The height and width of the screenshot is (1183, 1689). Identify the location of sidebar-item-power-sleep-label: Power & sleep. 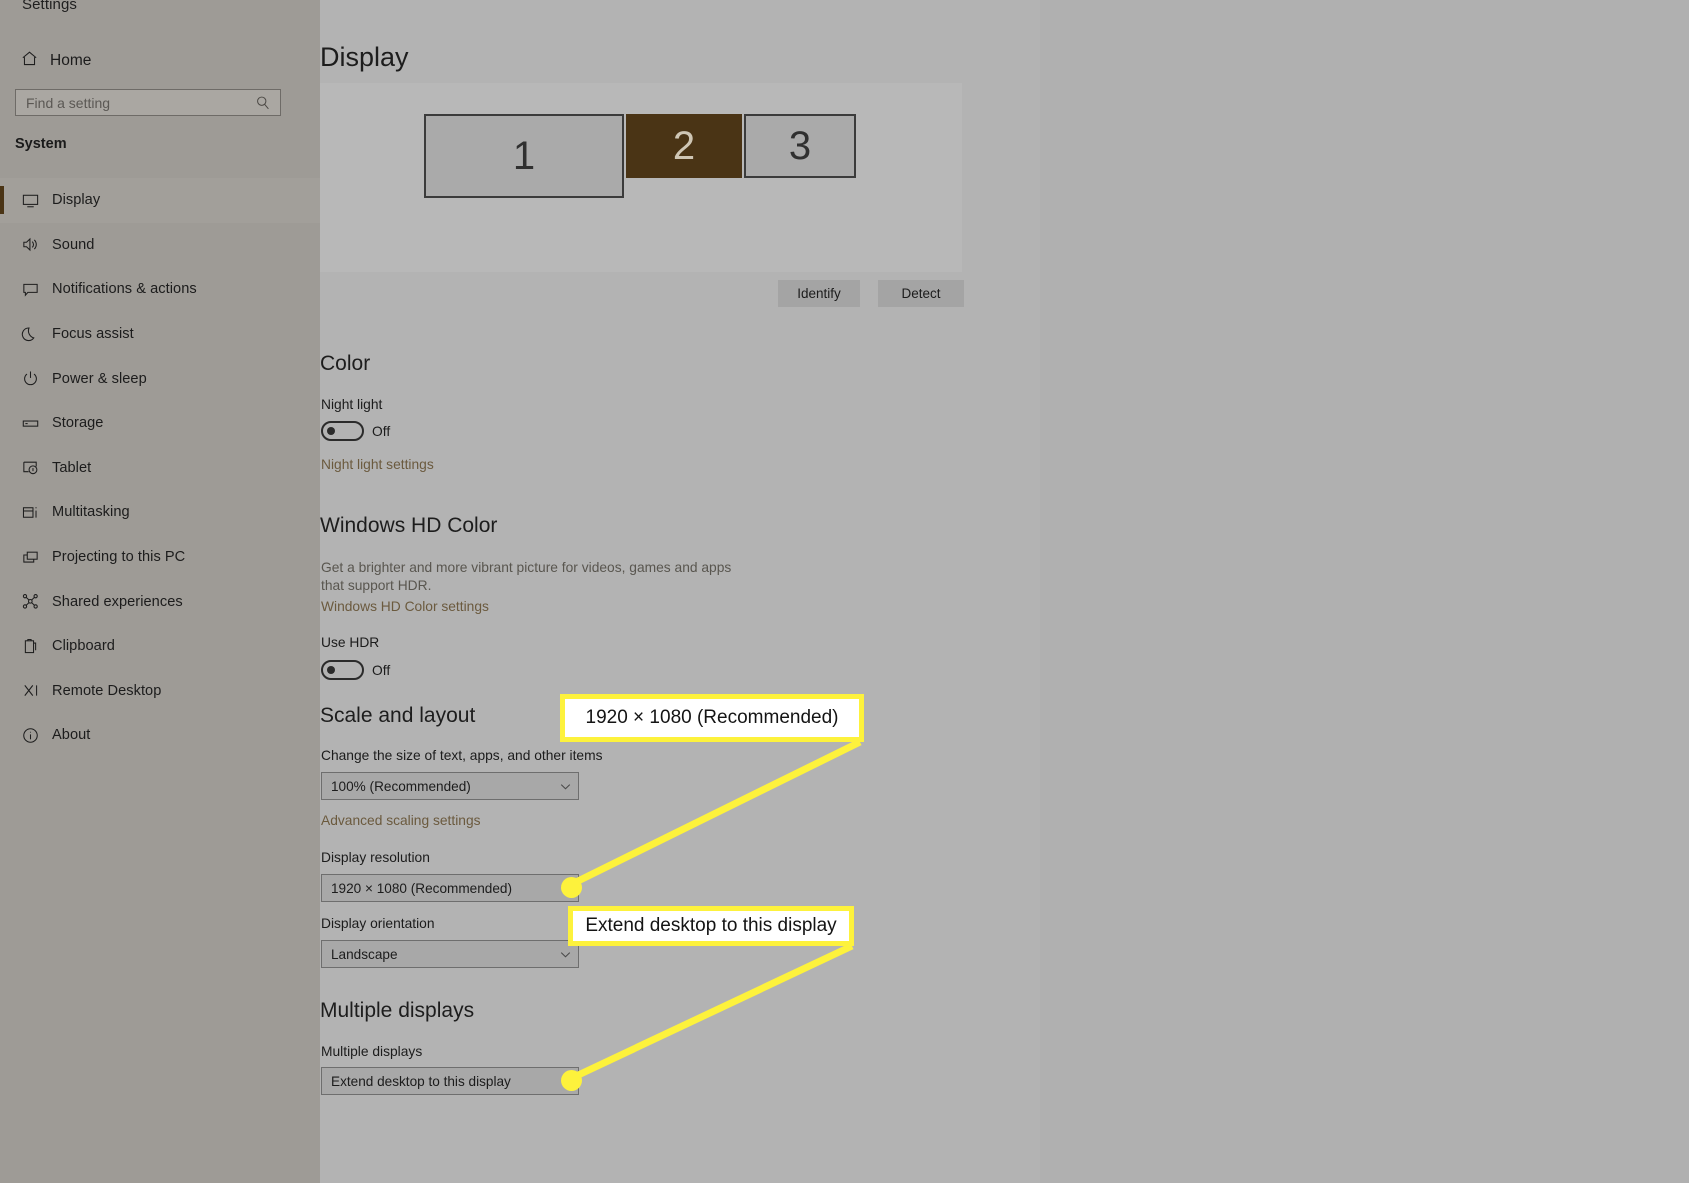
(99, 378).